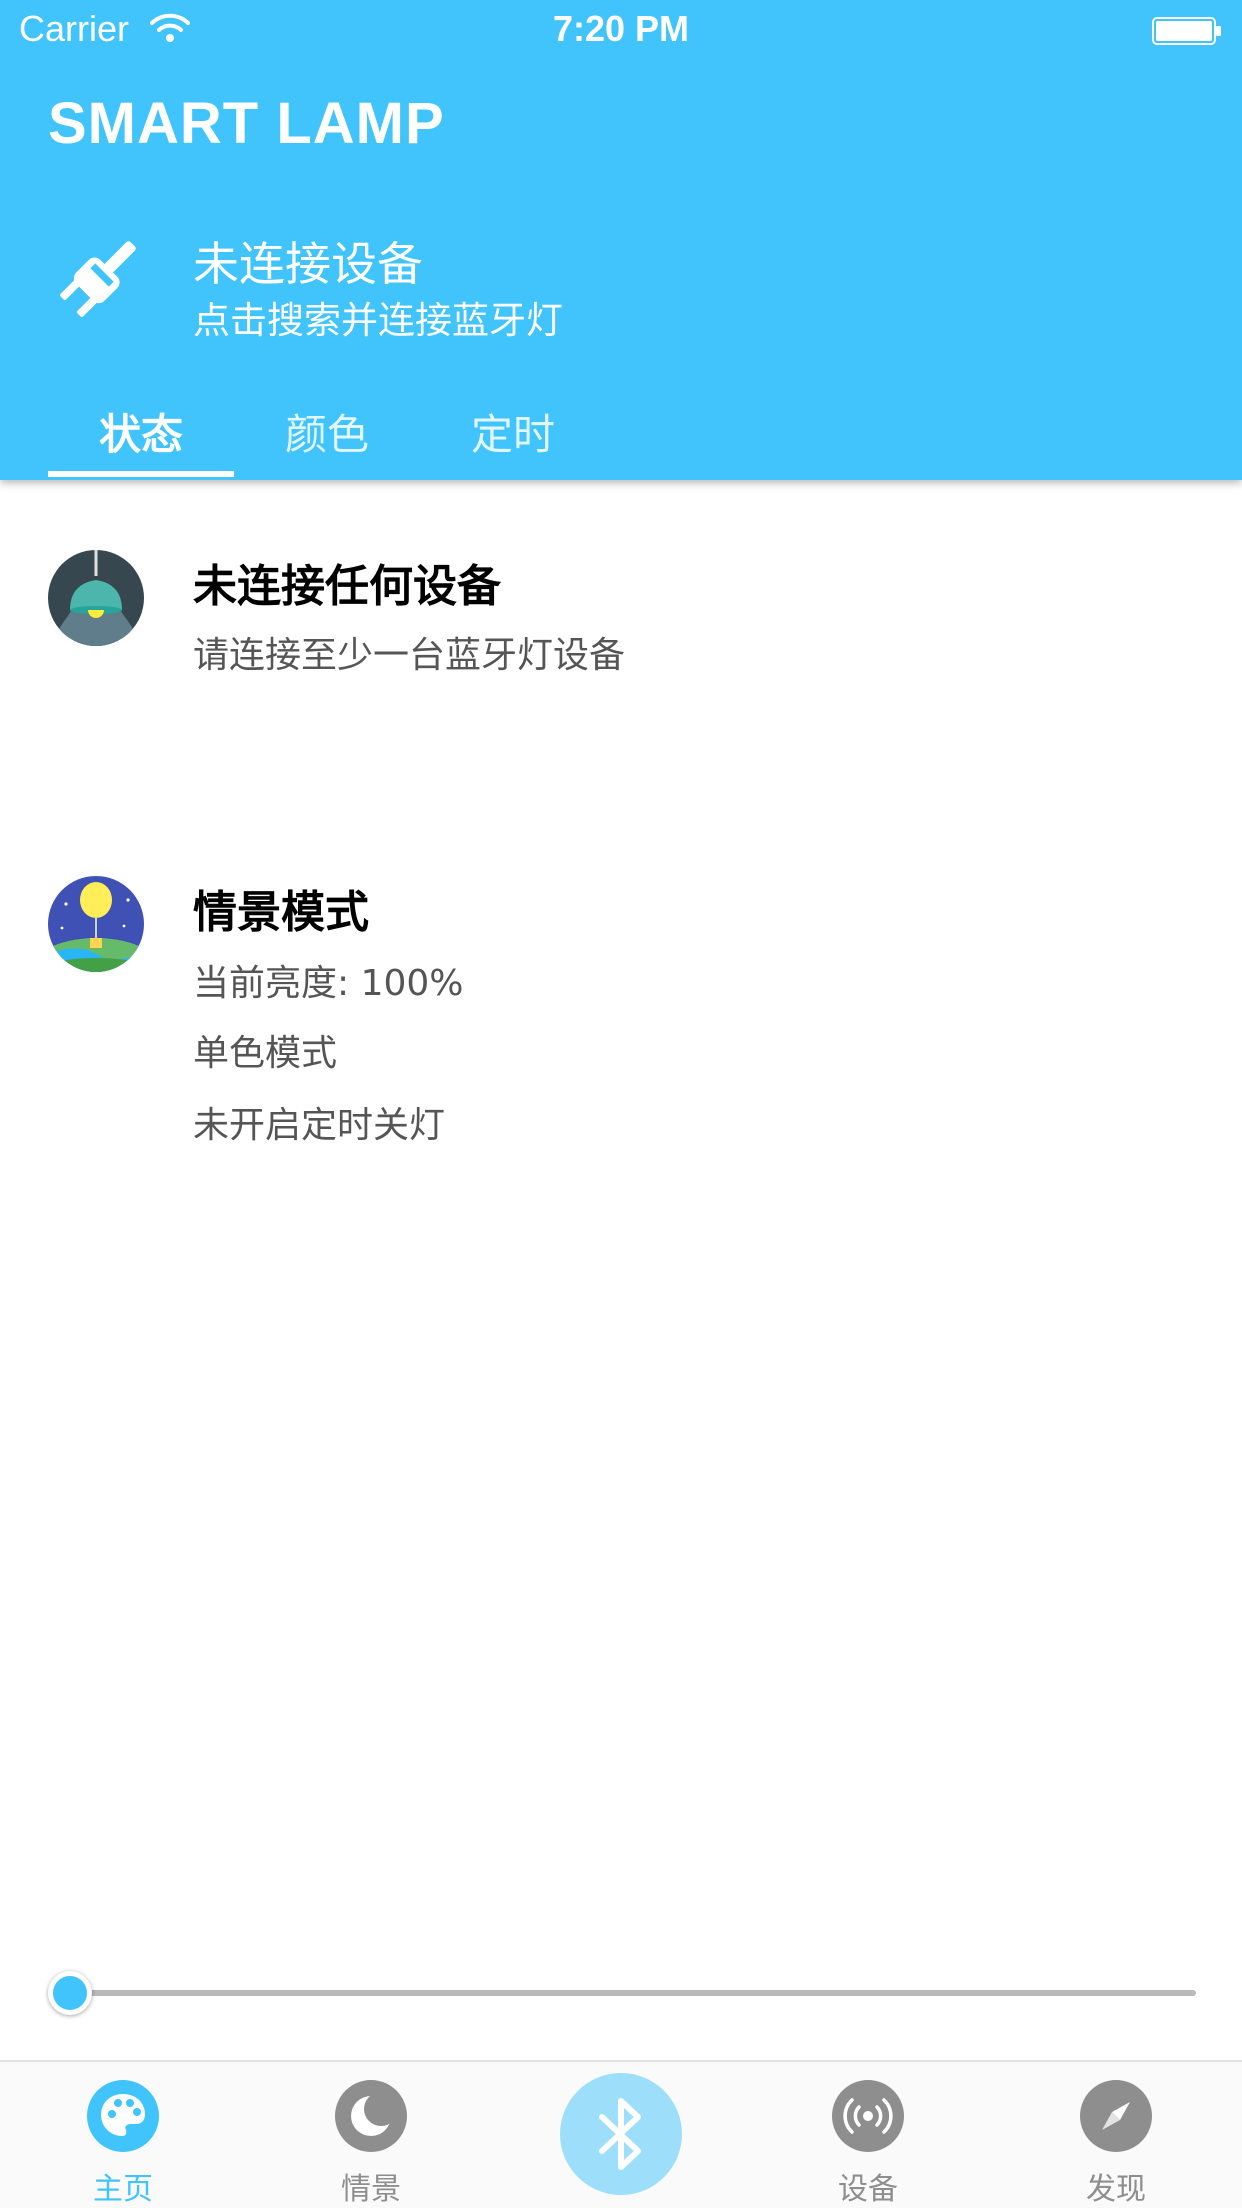 The width and height of the screenshot is (1242, 2208). I want to click on tabbar-discover-label: 发现, so click(1116, 2189).